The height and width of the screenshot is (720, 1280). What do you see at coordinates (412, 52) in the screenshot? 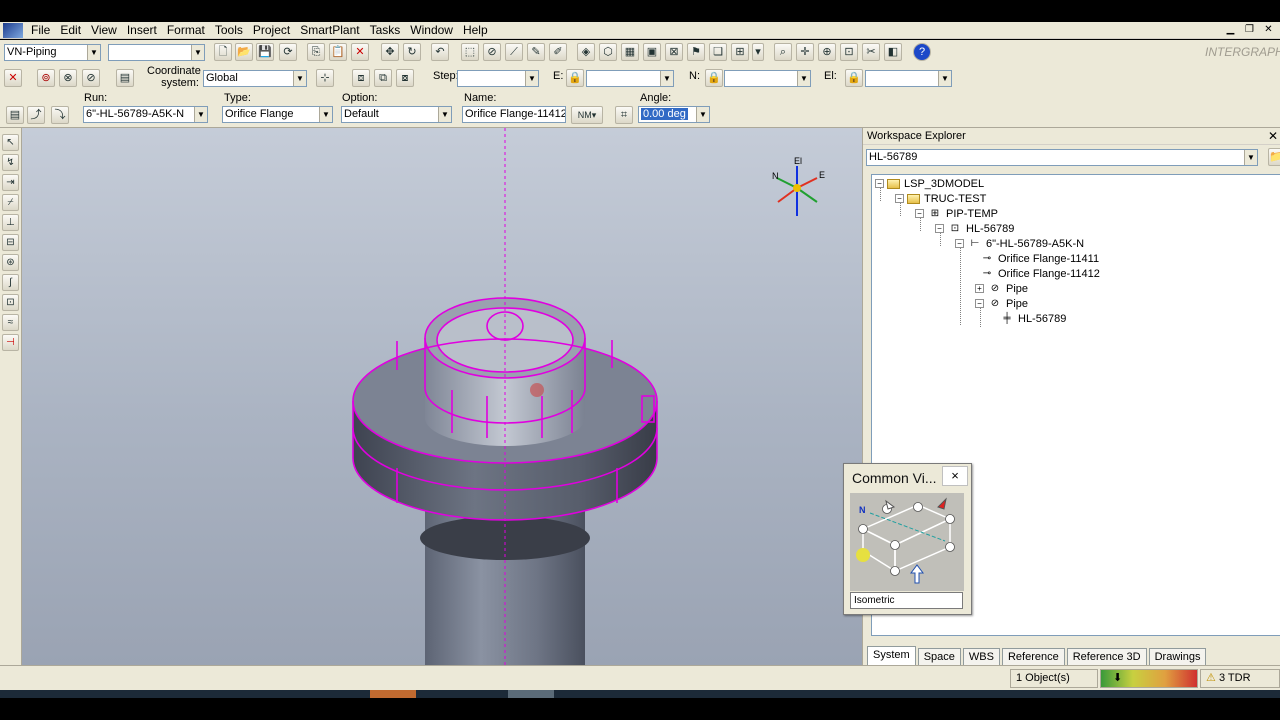
I see `rotate-icon: ↻` at bounding box center [412, 52].